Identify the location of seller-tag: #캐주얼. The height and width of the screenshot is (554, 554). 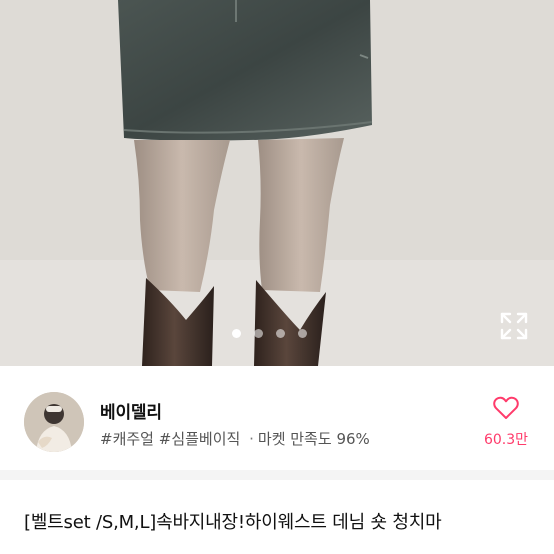
(127, 439).